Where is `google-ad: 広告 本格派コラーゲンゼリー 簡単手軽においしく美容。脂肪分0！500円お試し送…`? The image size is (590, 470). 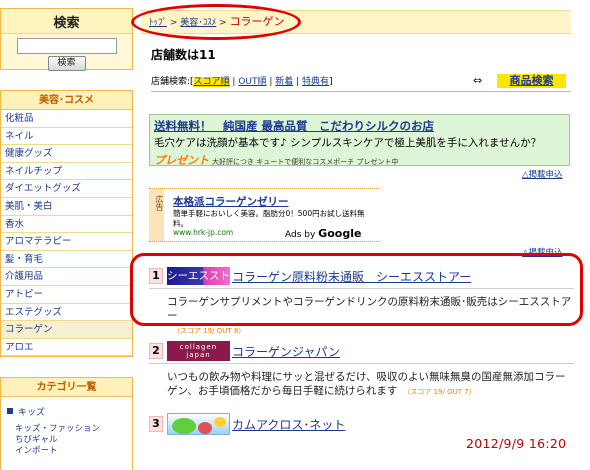 google-ad: 広告 本格派コラーゲンゼリー 簡単手軽においしく美容。脂肪分0！500円お試し送… is located at coordinates (264, 215).